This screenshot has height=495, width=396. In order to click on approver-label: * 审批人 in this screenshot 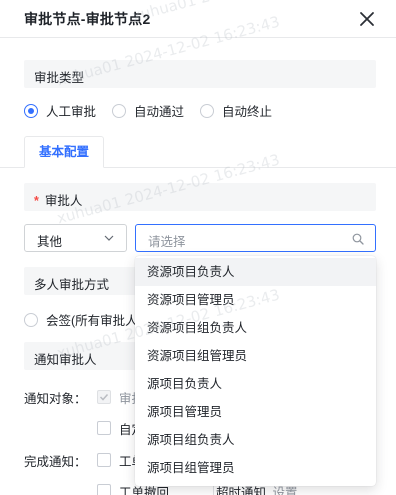, I will do `click(58, 199)`.